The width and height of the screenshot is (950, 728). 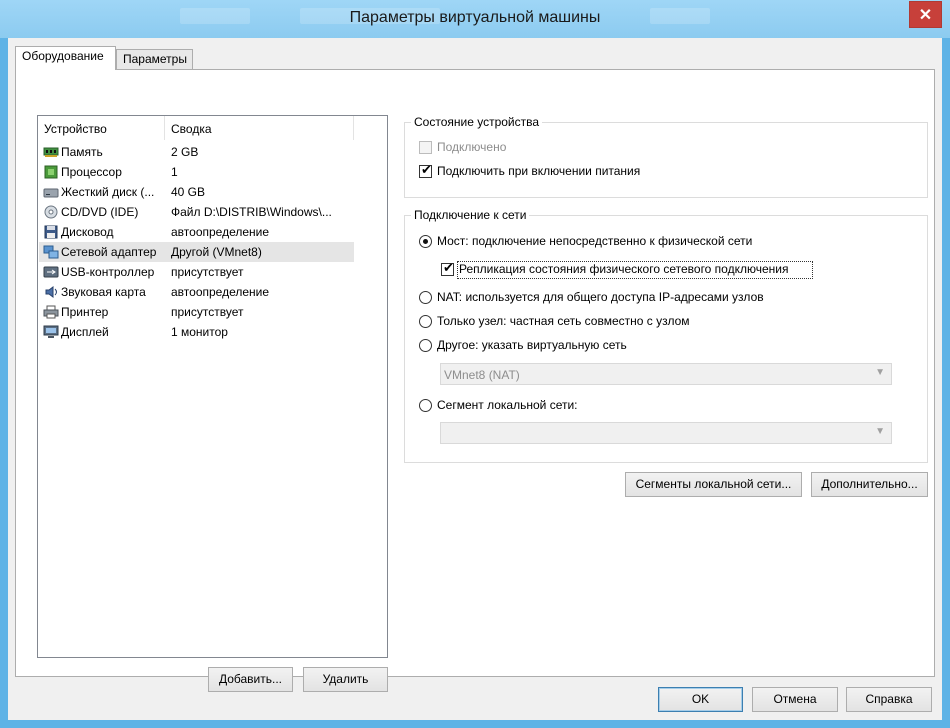 I want to click on device-row: USB-контроллер присутствует, so click(x=196, y=272).